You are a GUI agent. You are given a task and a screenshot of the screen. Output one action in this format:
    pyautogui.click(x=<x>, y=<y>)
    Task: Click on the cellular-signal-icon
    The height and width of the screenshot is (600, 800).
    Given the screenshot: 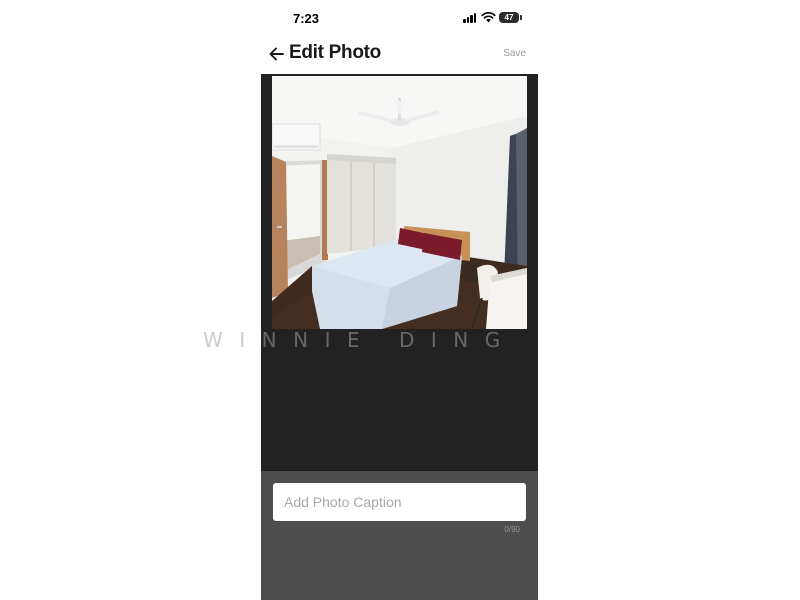 What is the action you would take?
    pyautogui.click(x=470, y=18)
    